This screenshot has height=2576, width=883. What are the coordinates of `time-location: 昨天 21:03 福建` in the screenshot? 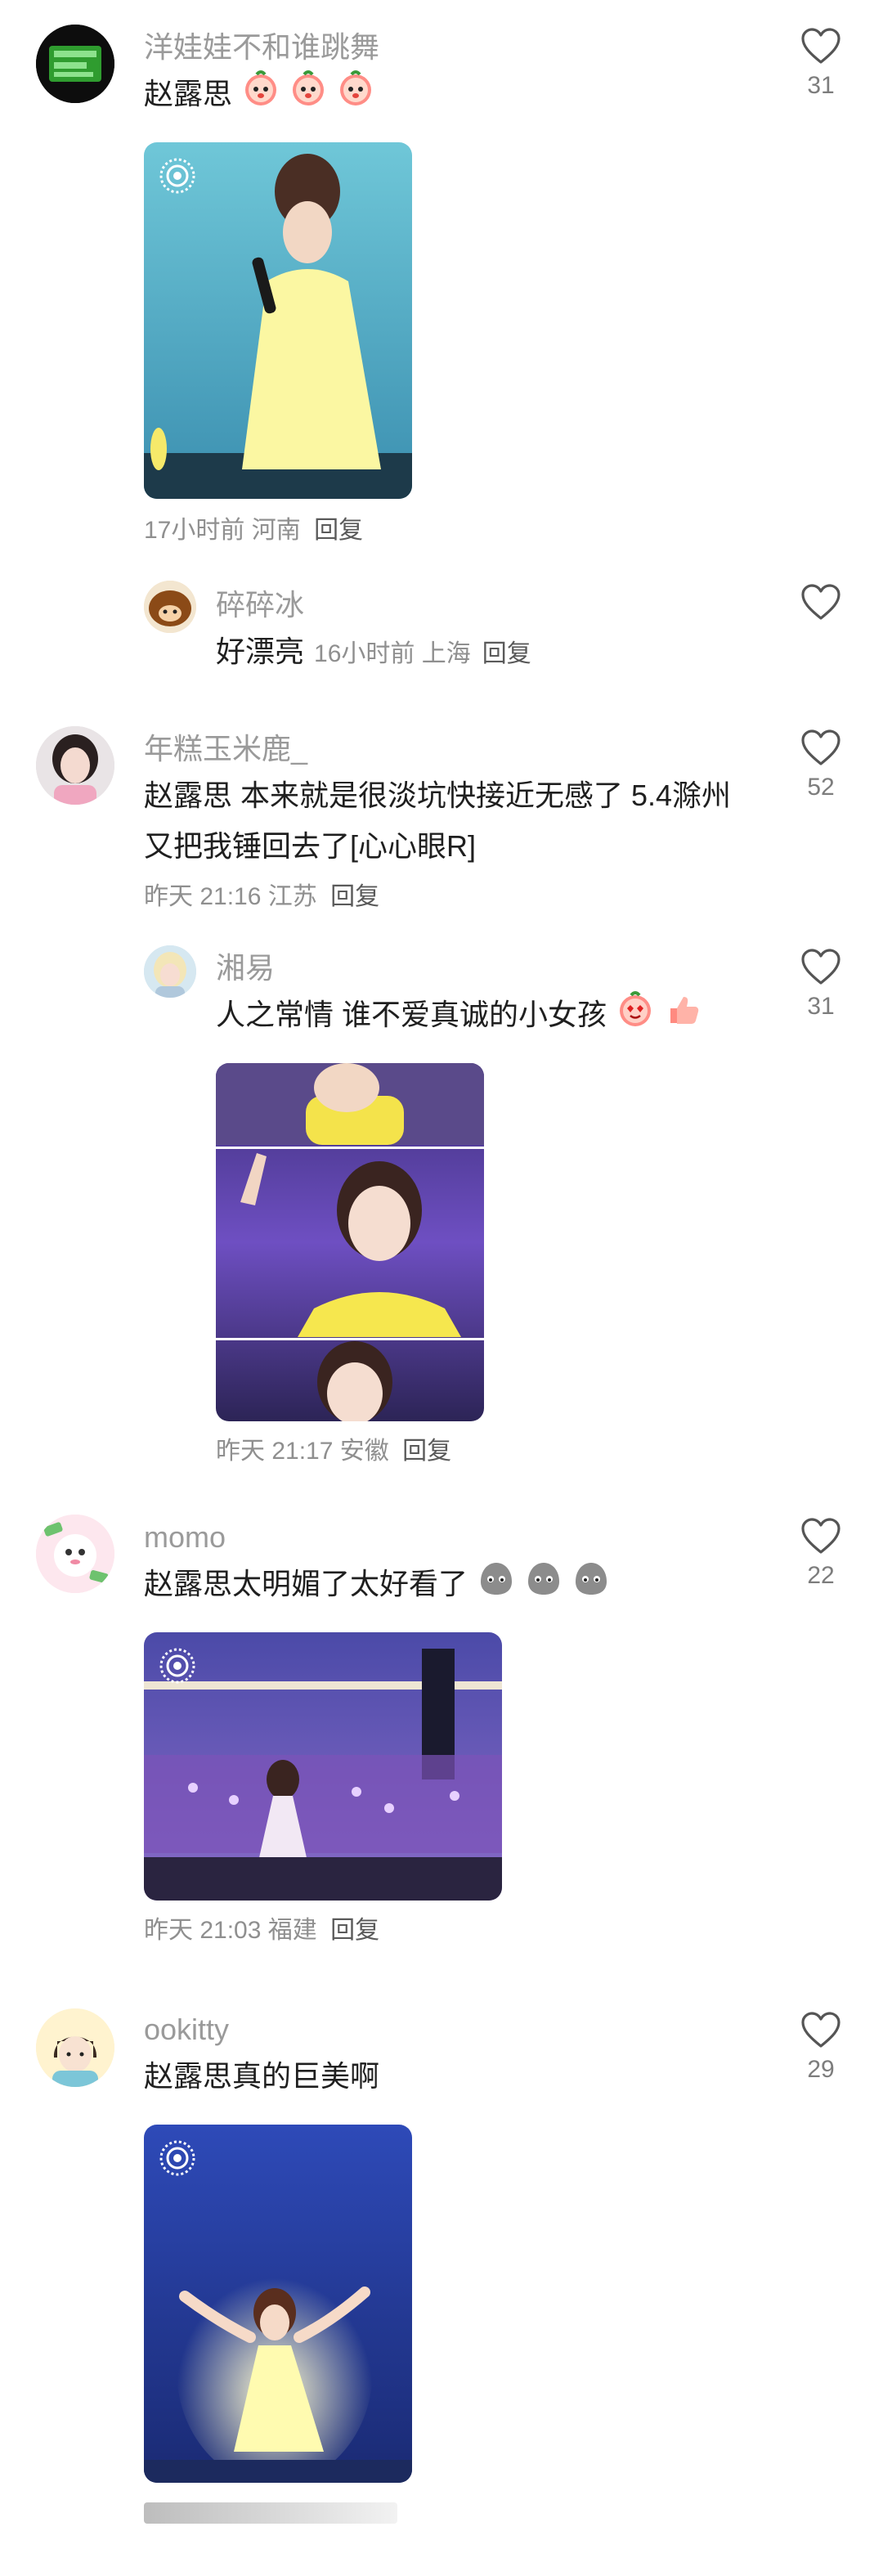 It's located at (230, 1930).